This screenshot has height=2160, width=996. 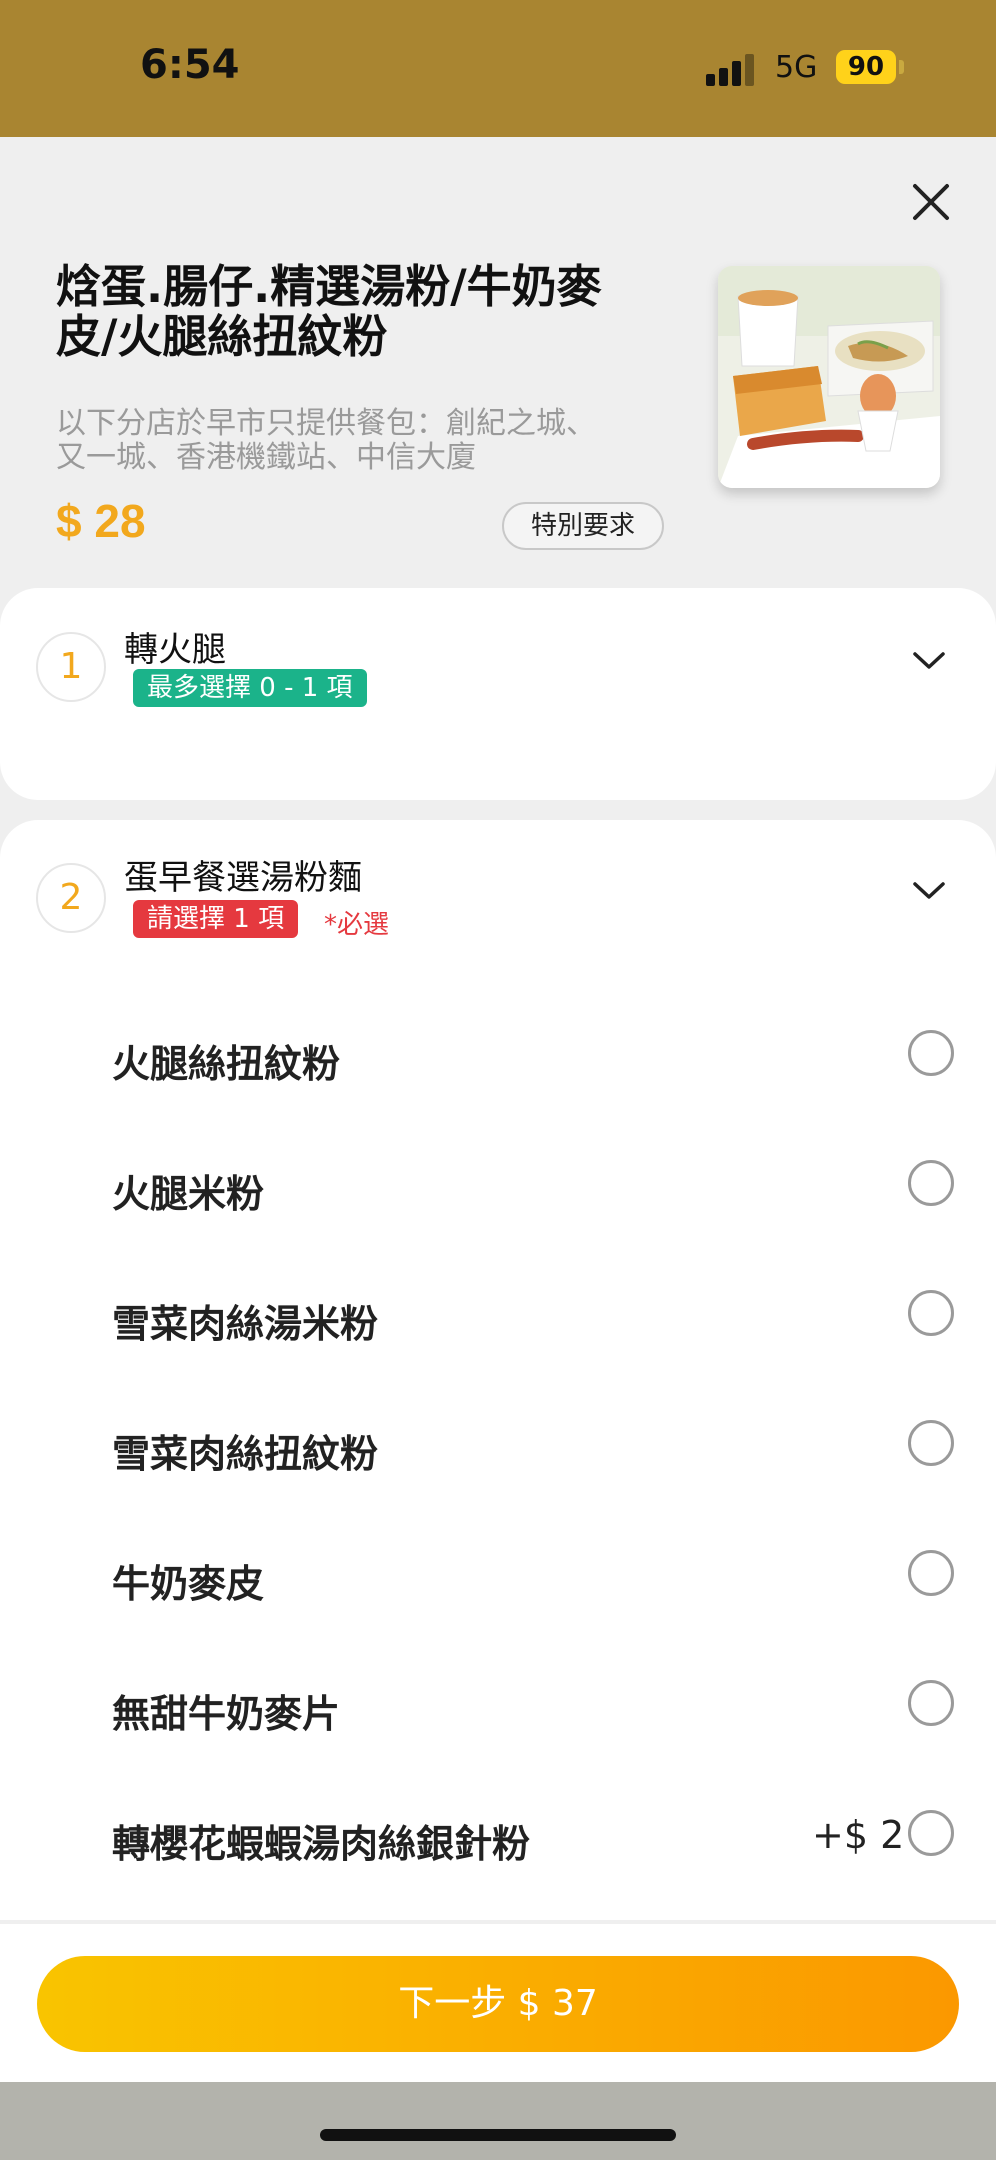 I want to click on breakfast-photo-icon, so click(x=829, y=377).